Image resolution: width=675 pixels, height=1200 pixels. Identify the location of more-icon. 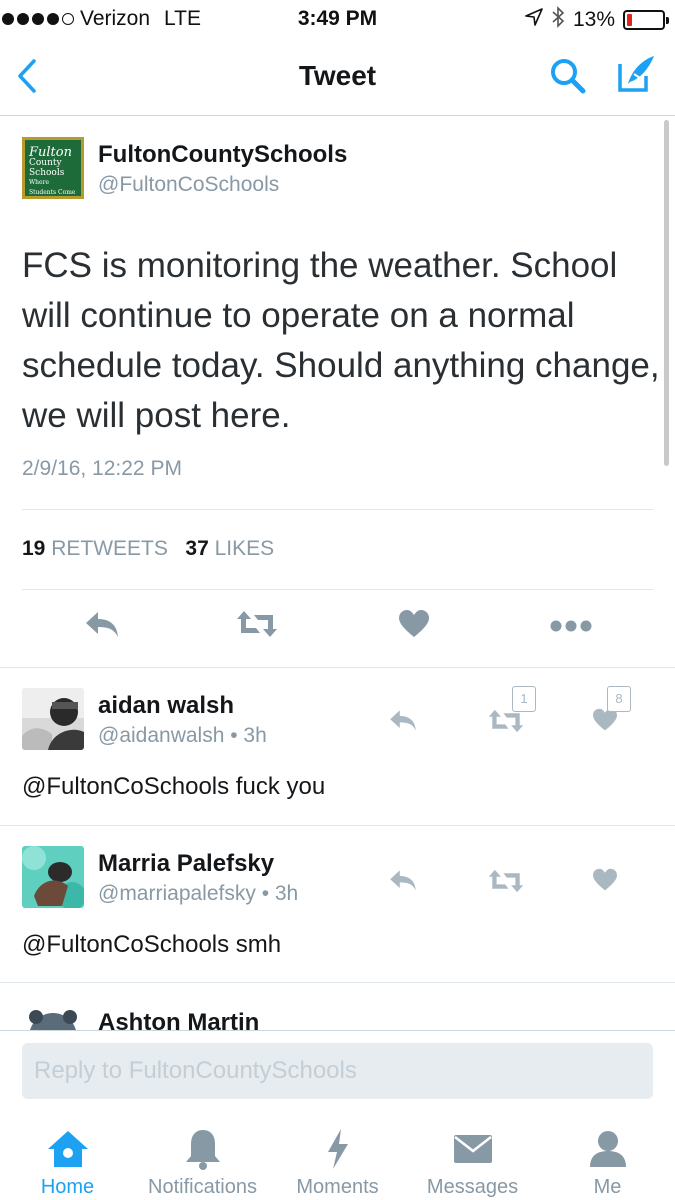
(571, 628).